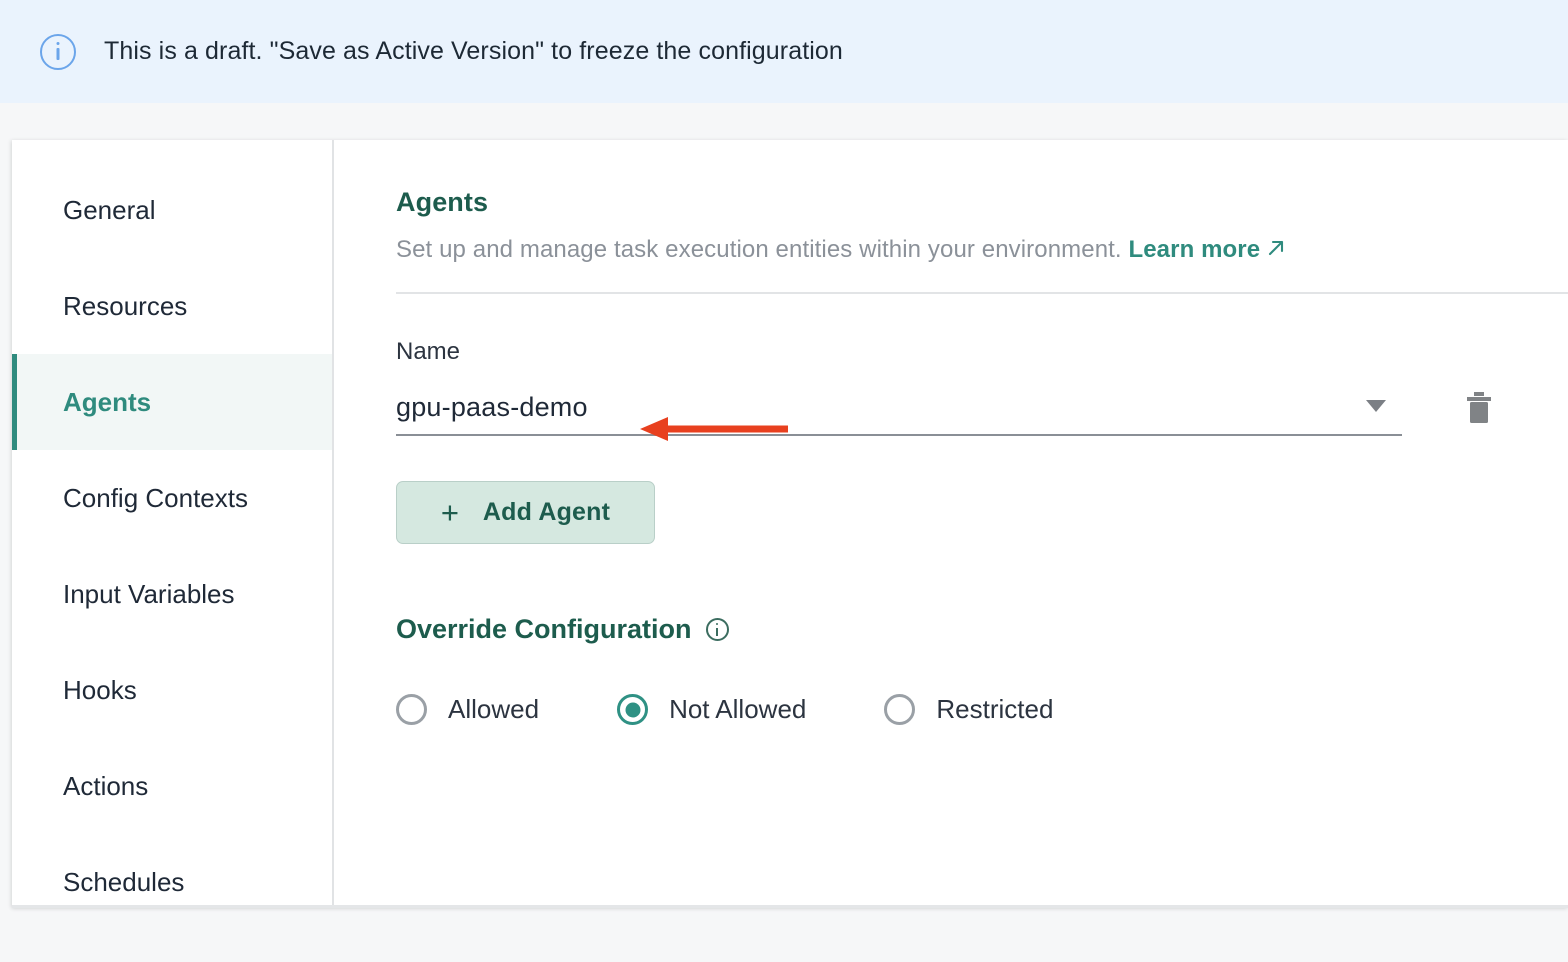 The height and width of the screenshot is (962, 1568). Describe the element at coordinates (124, 881) in the screenshot. I see `sidebar-item-label: Schedules` at that location.